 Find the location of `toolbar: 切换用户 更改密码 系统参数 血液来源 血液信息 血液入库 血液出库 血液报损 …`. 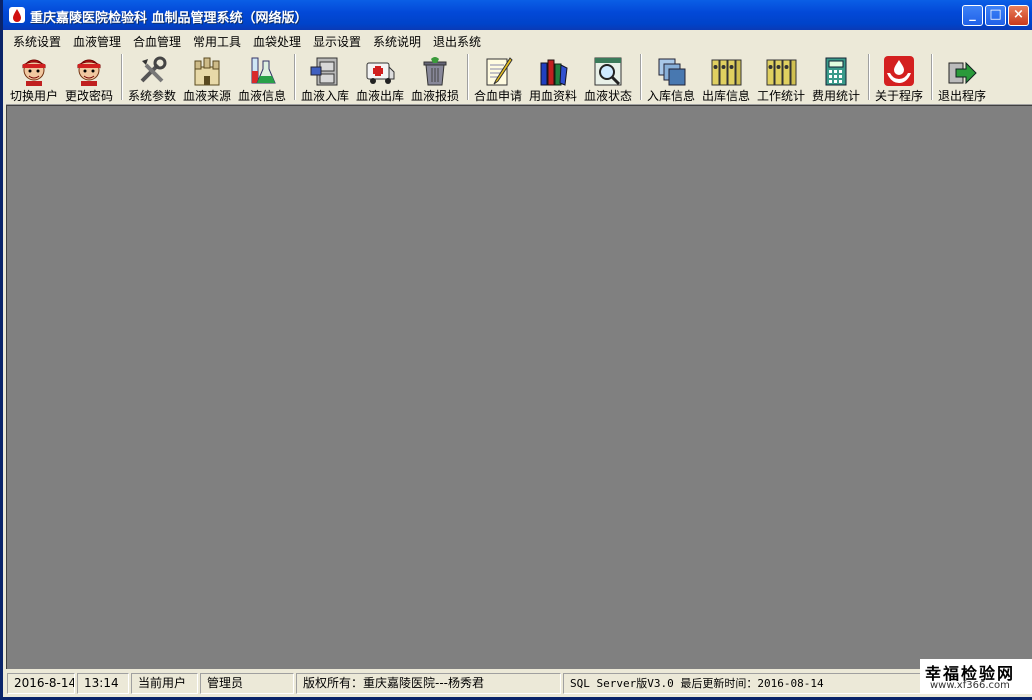

toolbar: 切换用户 更改密码 系统参数 血液来源 血液信息 血液入库 血液出库 血液报损 … is located at coordinates (519, 77).